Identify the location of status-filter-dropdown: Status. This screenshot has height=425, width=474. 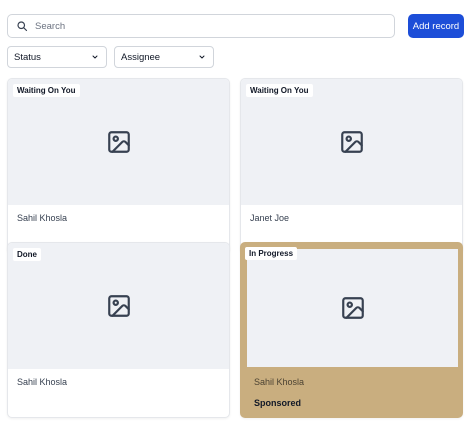
(57, 57).